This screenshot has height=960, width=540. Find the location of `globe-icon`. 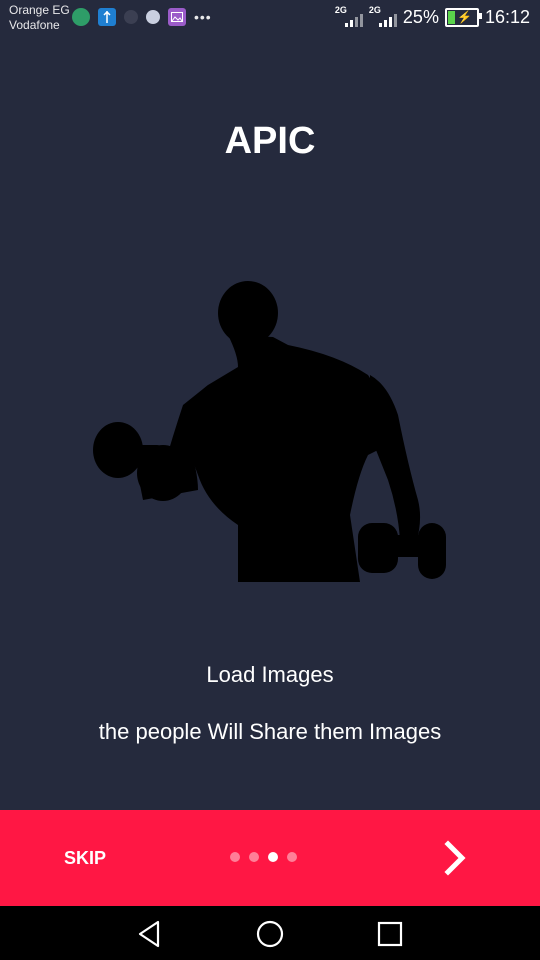

globe-icon is located at coordinates (81, 17).